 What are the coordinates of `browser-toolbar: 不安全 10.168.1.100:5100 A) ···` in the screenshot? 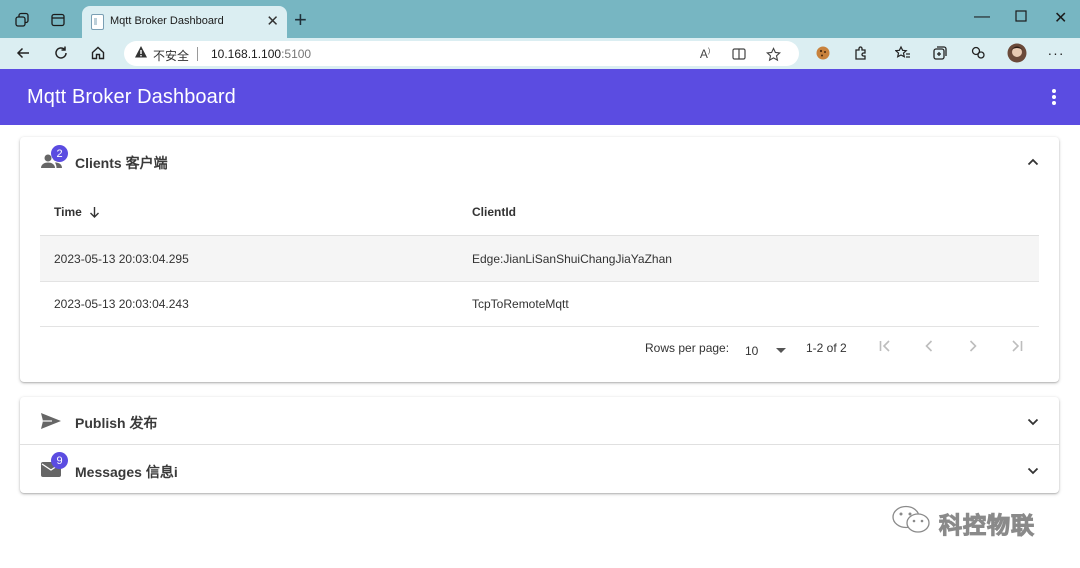 It's located at (540, 53).